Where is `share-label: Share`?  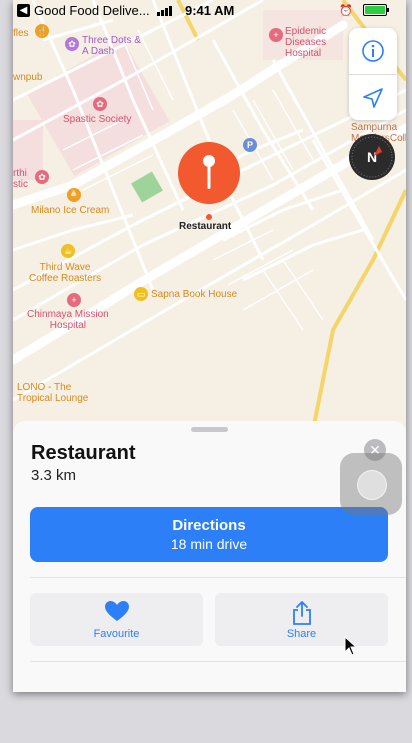 share-label: Share is located at coordinates (301, 634).